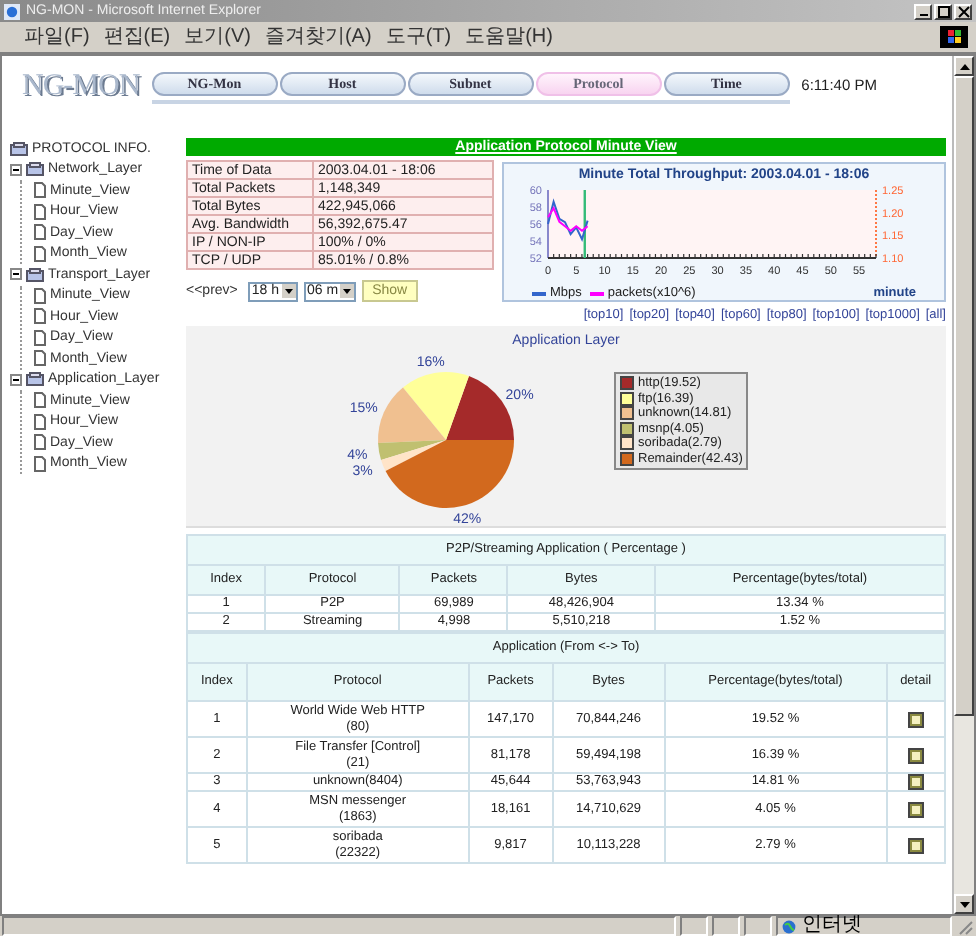  What do you see at coordinates (832, 926) in the screenshot?
I see `status-zone: 인터넷` at bounding box center [832, 926].